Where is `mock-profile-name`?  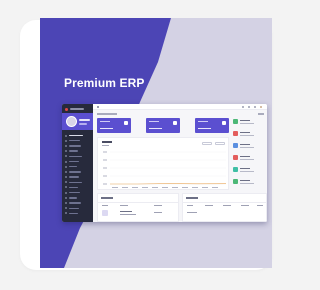
mock-profile-name is located at coordinates (84, 120).